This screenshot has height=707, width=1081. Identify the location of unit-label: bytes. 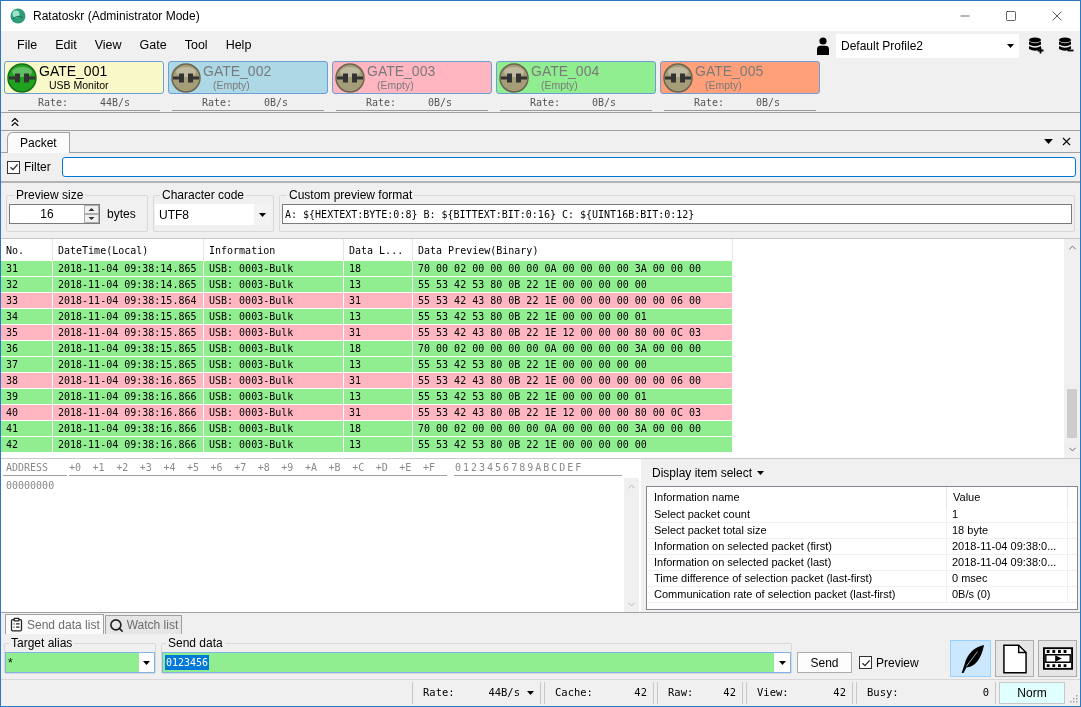
(121, 214).